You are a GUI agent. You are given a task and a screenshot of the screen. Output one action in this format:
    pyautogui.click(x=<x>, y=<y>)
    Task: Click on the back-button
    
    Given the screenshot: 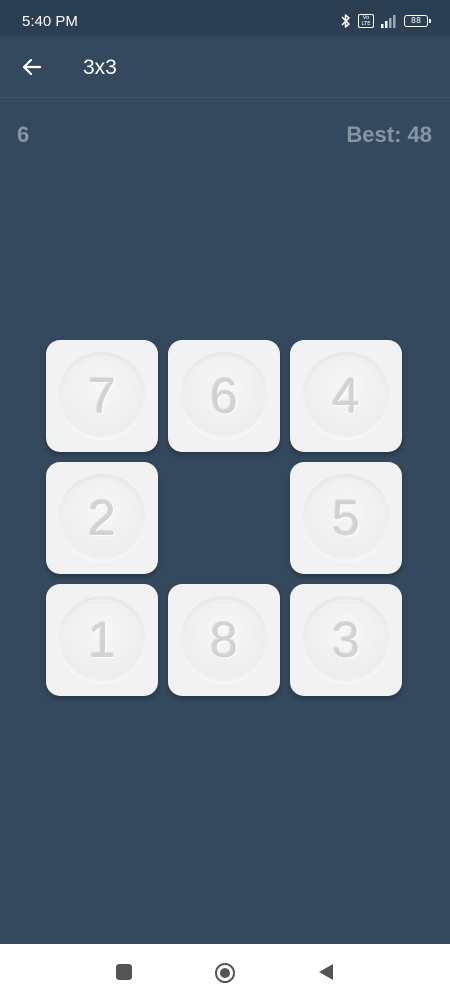 What is the action you would take?
    pyautogui.click(x=32, y=67)
    